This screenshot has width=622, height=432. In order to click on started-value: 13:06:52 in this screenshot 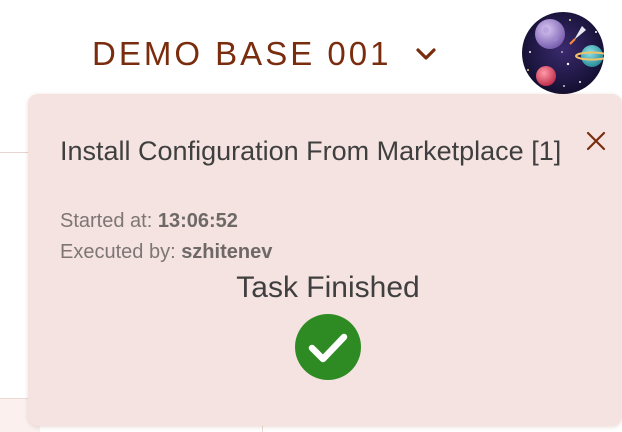, I will do `click(197, 221)`.